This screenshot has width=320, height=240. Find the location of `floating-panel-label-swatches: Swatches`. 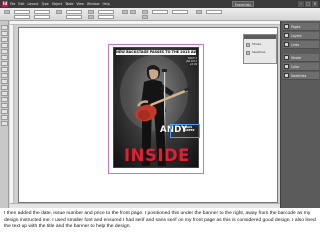

floating-panel-label-swatches: Swatches is located at coordinates (259, 52).